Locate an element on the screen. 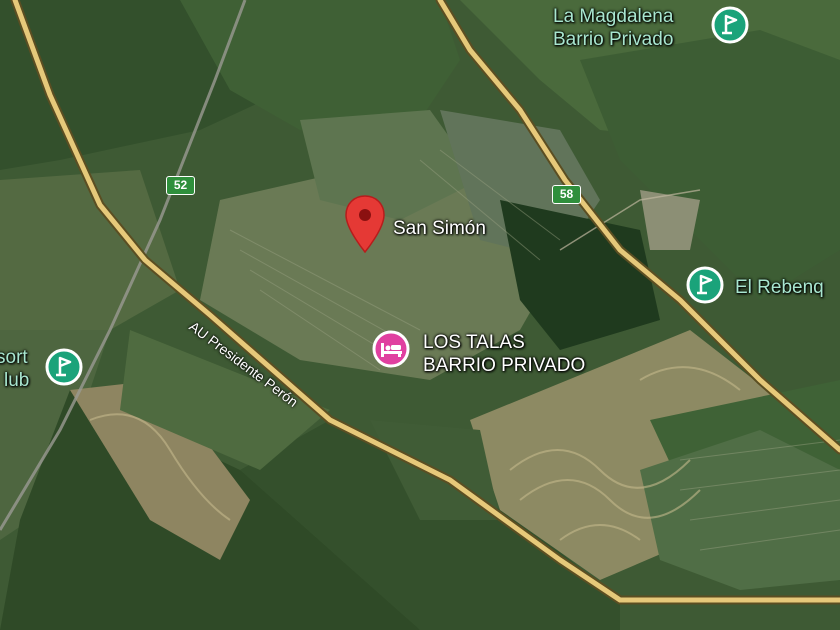 The height and width of the screenshot is (630, 840). place-label-los-talas: LOS TALAS BARRIO PRIVADO is located at coordinates (504, 354).